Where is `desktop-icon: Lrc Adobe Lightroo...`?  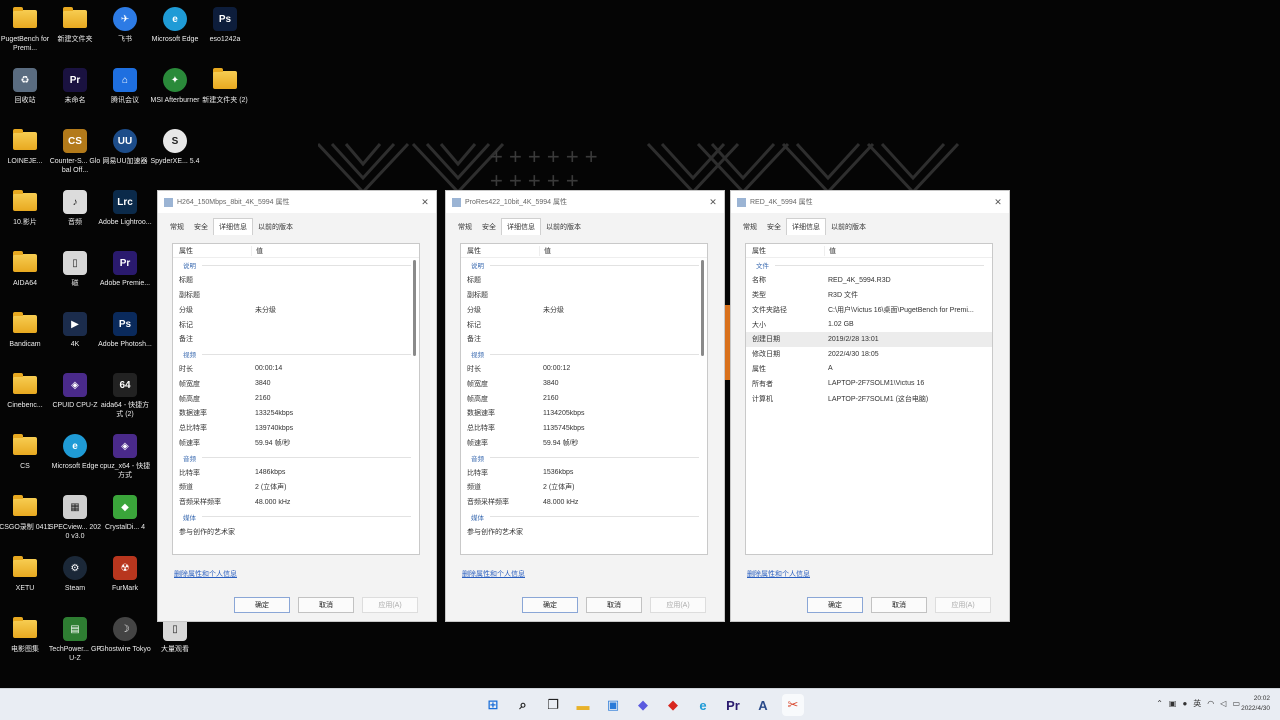
desktop-icon: Lrc Adobe Lightroo... is located at coordinates (125, 214).